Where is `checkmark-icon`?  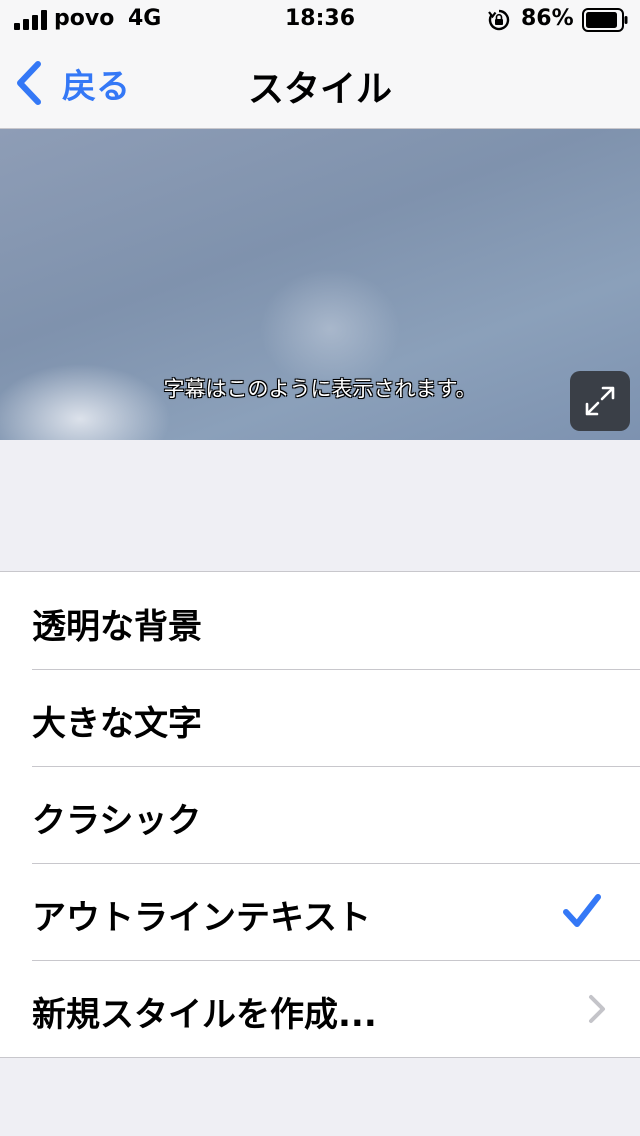
checkmark-icon is located at coordinates (582, 910).